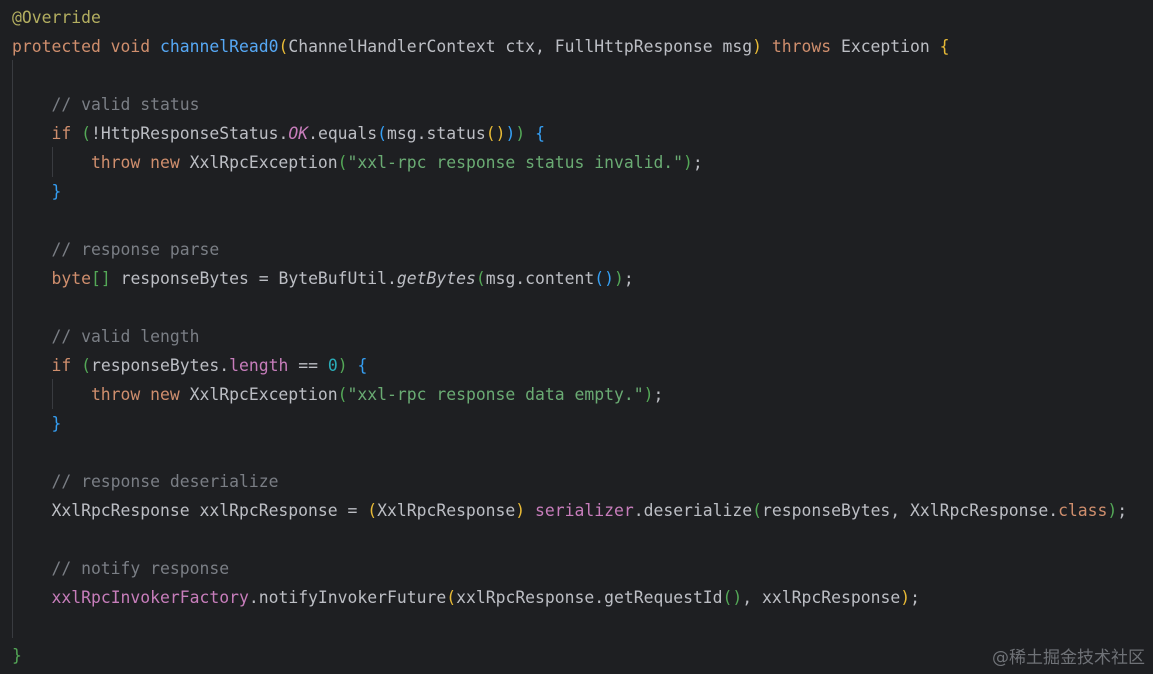 The height and width of the screenshot is (674, 1153). Describe the element at coordinates (308, 365) in the screenshot. I see `code-token: ==` at that location.